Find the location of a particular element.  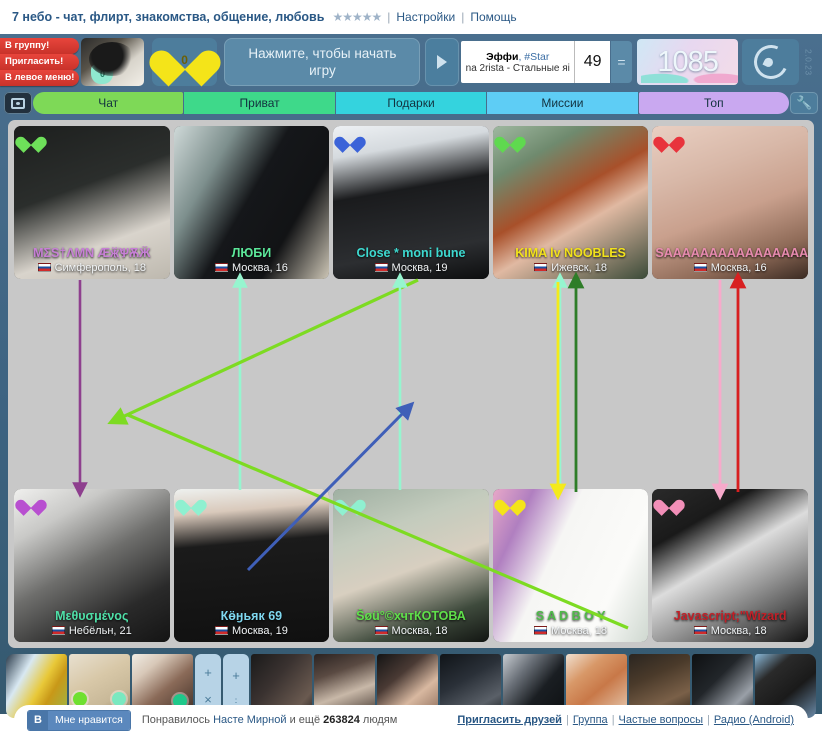

track-artist-line: Эффи, #Star is located at coordinates (517, 57).